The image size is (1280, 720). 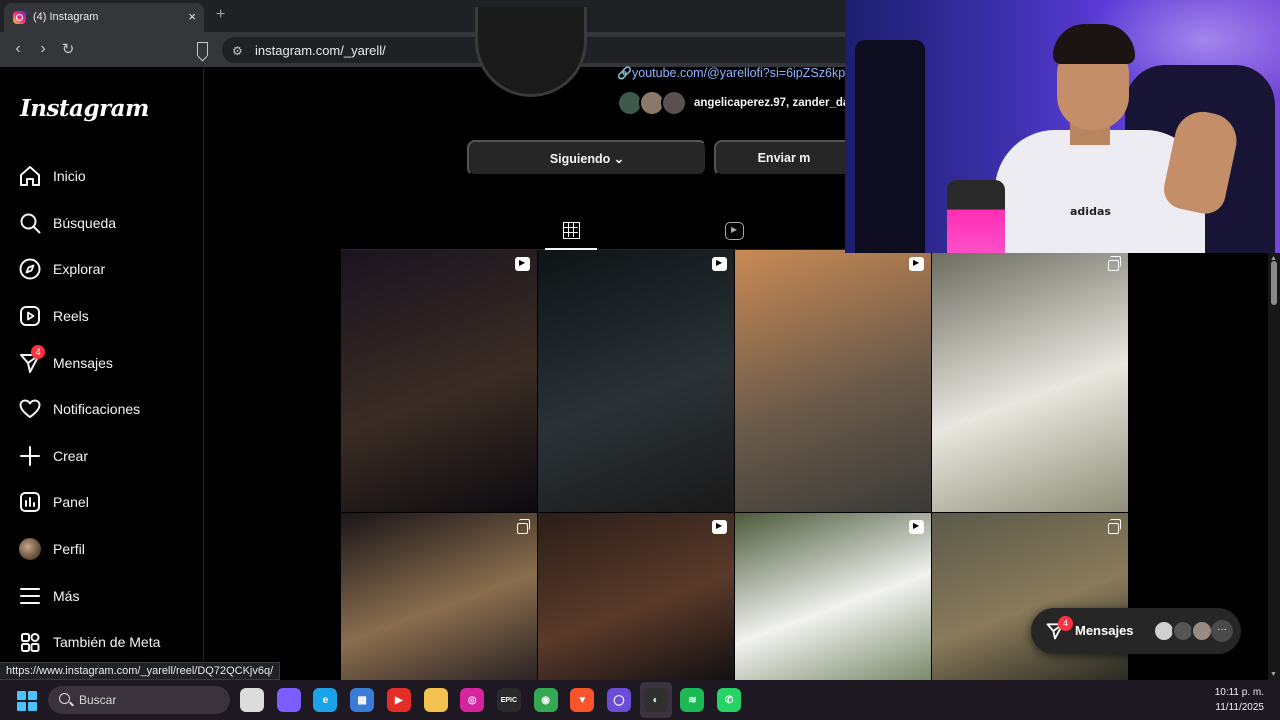 I want to click on sidebar-item-tambien-de-meta: También de Meta, so click(x=108, y=642).